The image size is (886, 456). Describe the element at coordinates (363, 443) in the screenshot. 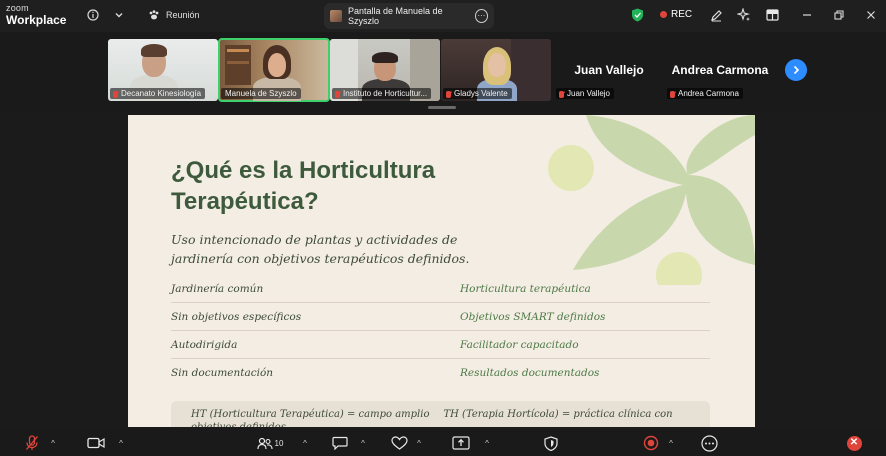

I see `chat-options-caret: ^` at that location.